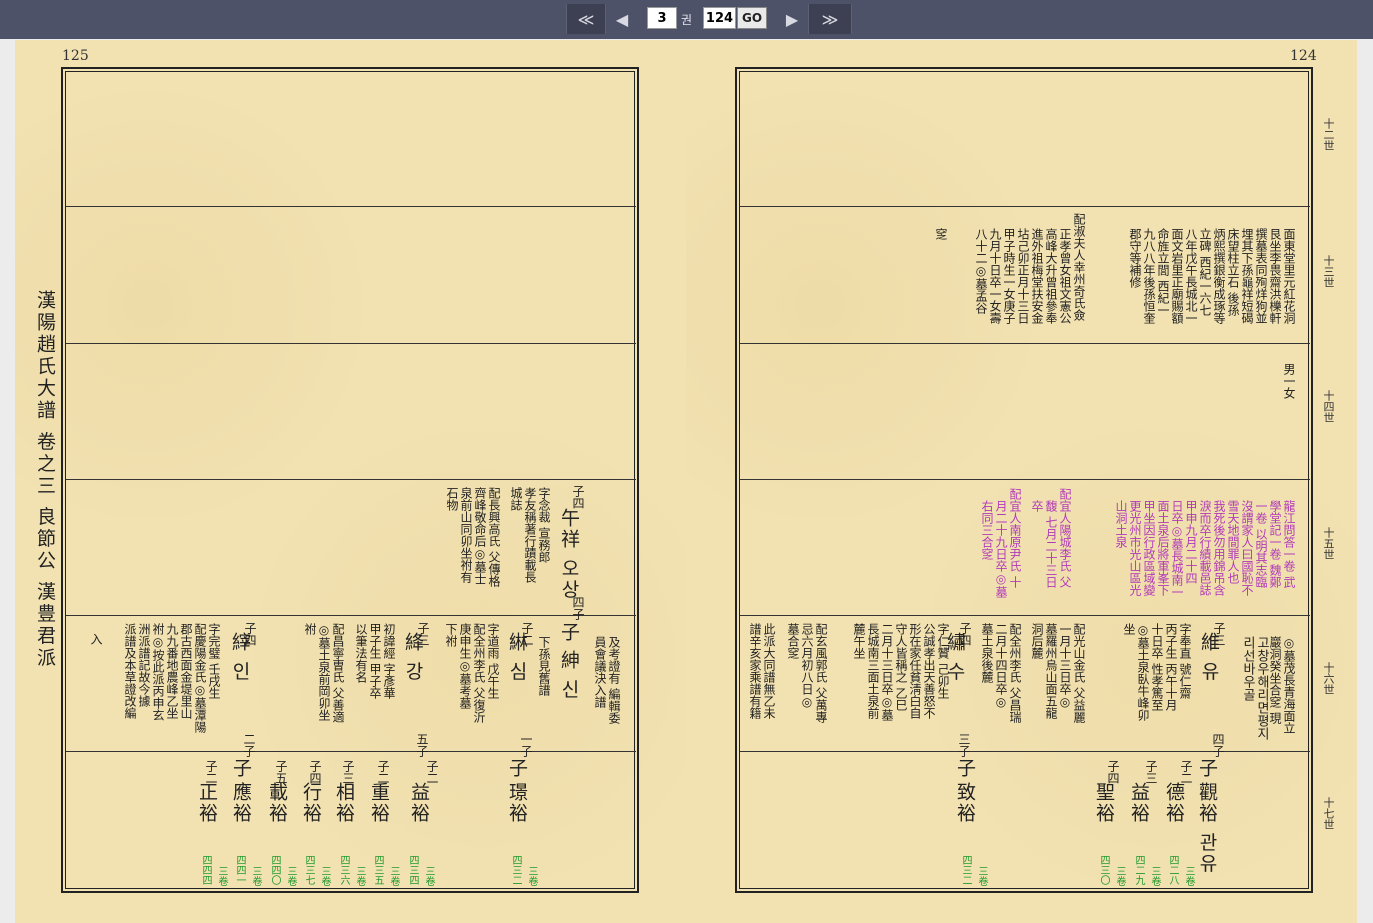 The image size is (1373, 923). I want to click on genealogy-note: 子五, so click(281, 772).